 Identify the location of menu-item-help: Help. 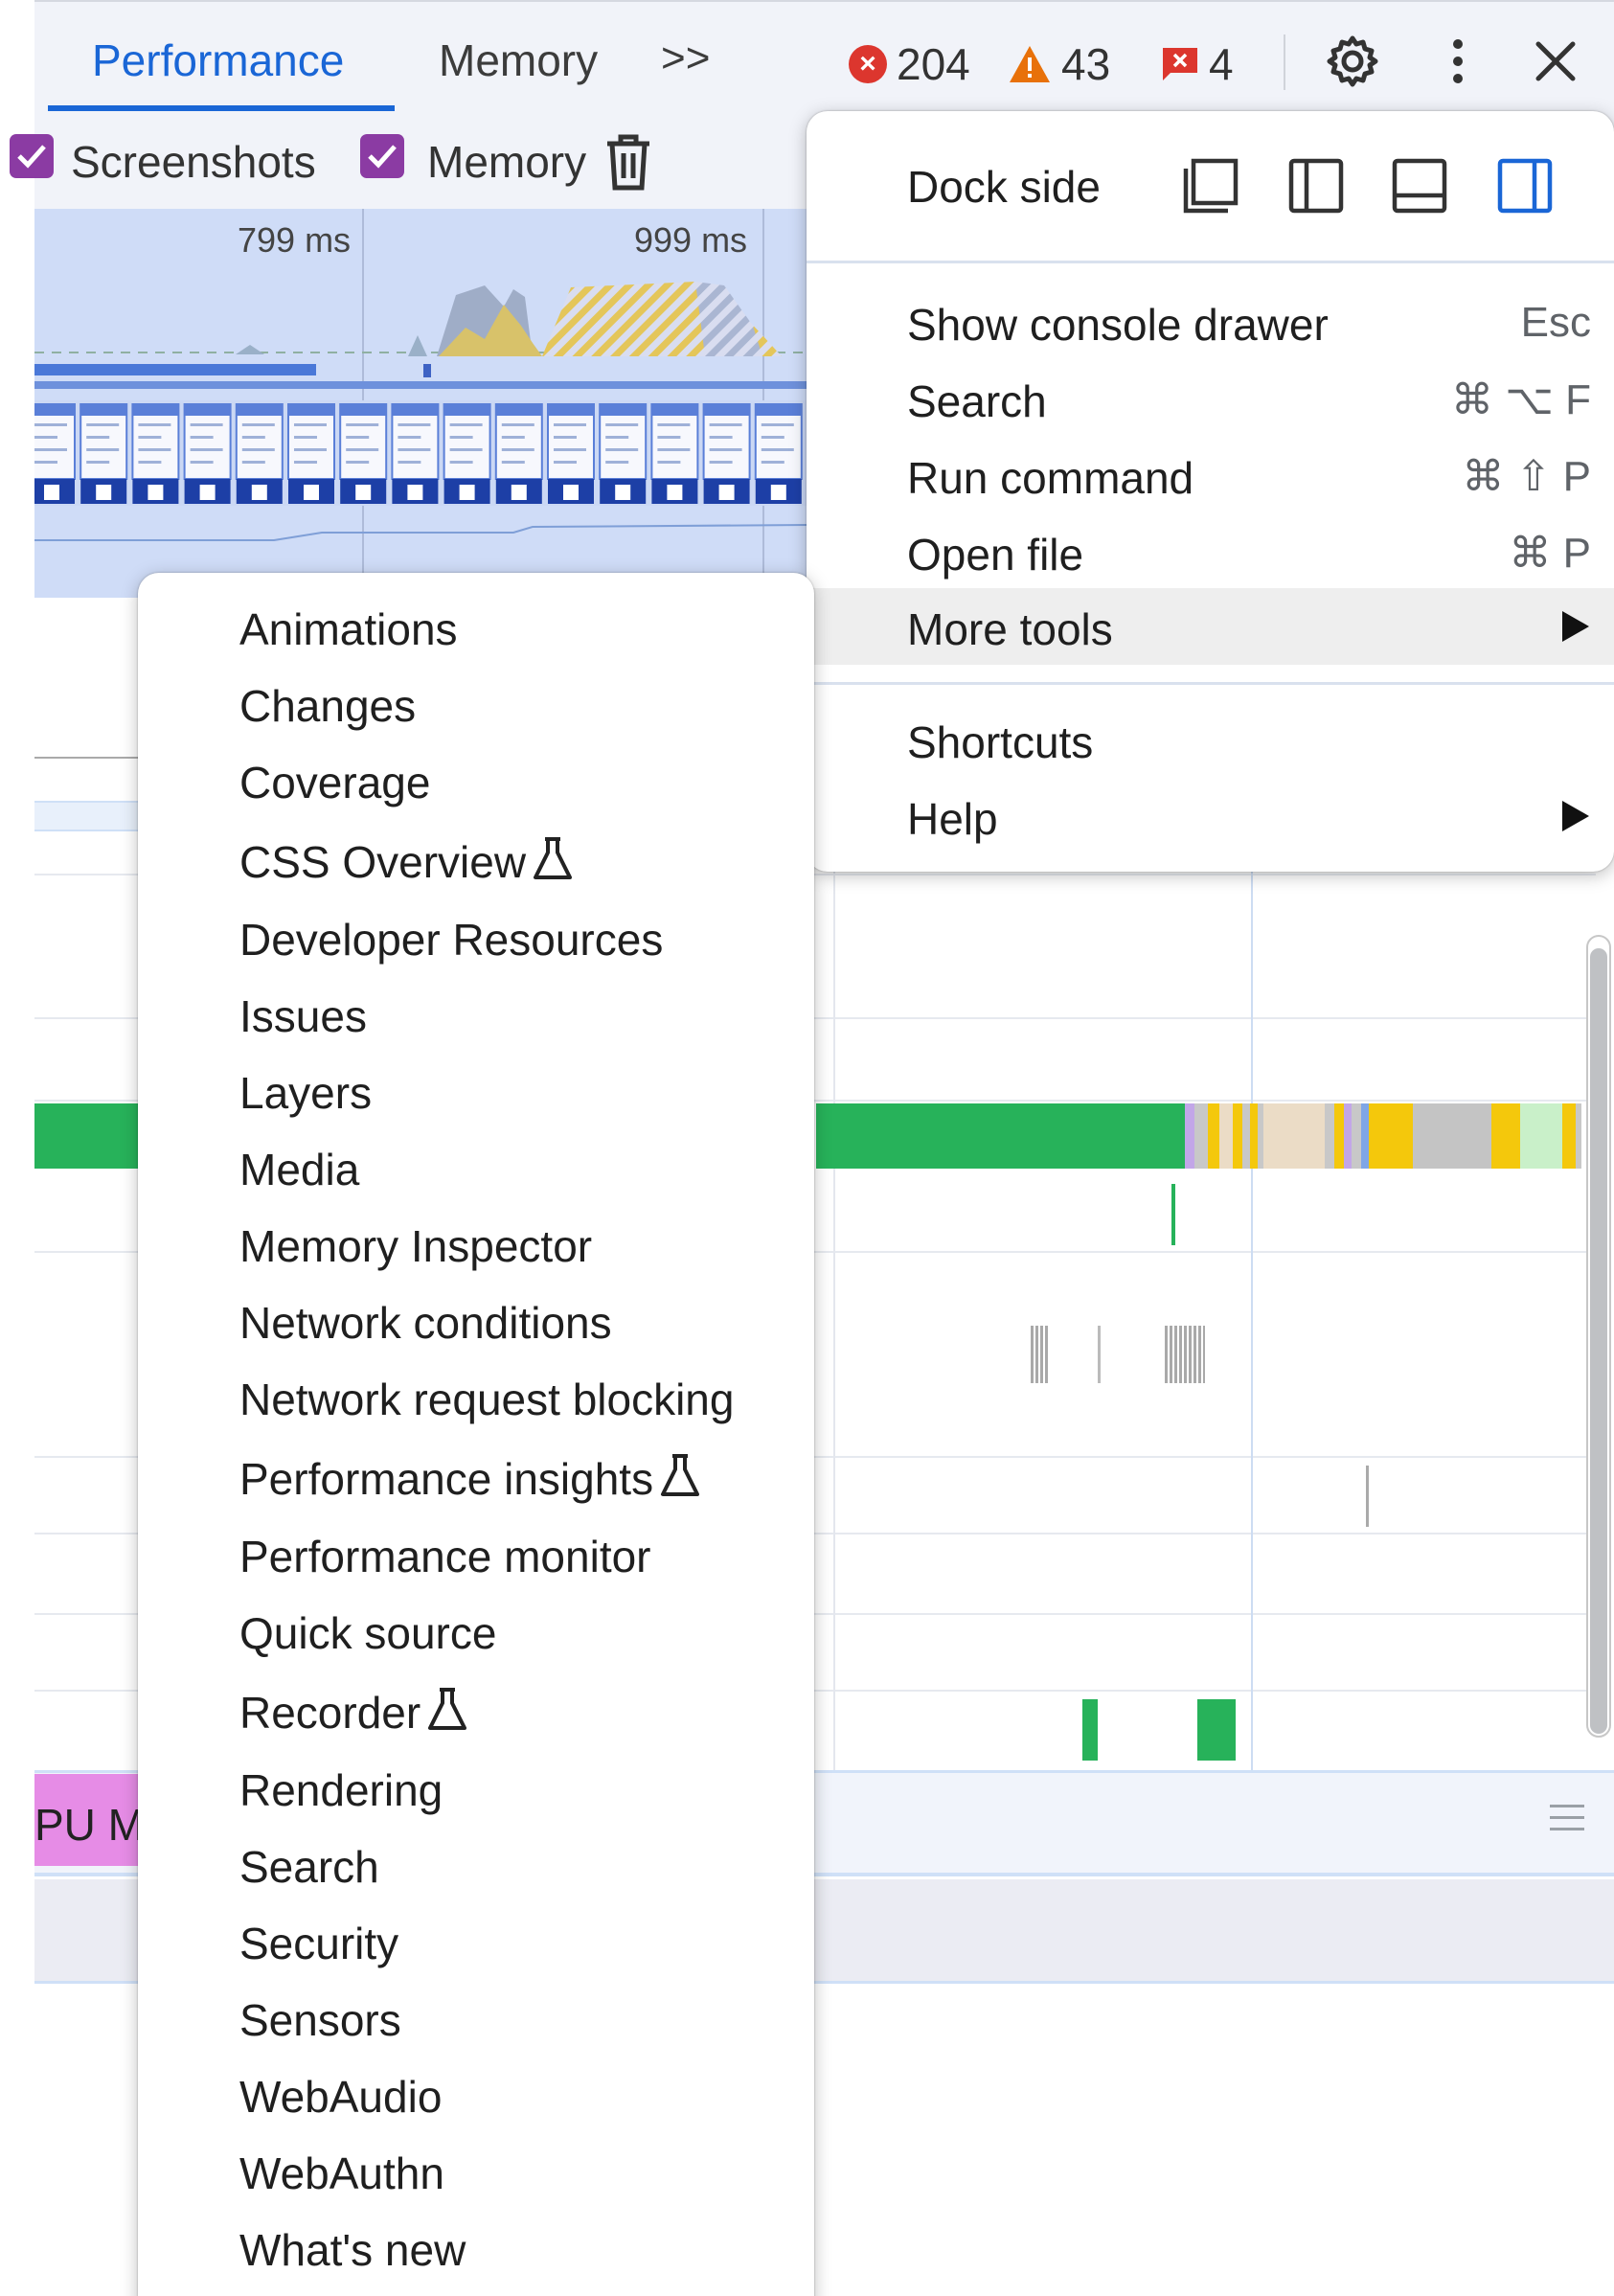
(1210, 816).